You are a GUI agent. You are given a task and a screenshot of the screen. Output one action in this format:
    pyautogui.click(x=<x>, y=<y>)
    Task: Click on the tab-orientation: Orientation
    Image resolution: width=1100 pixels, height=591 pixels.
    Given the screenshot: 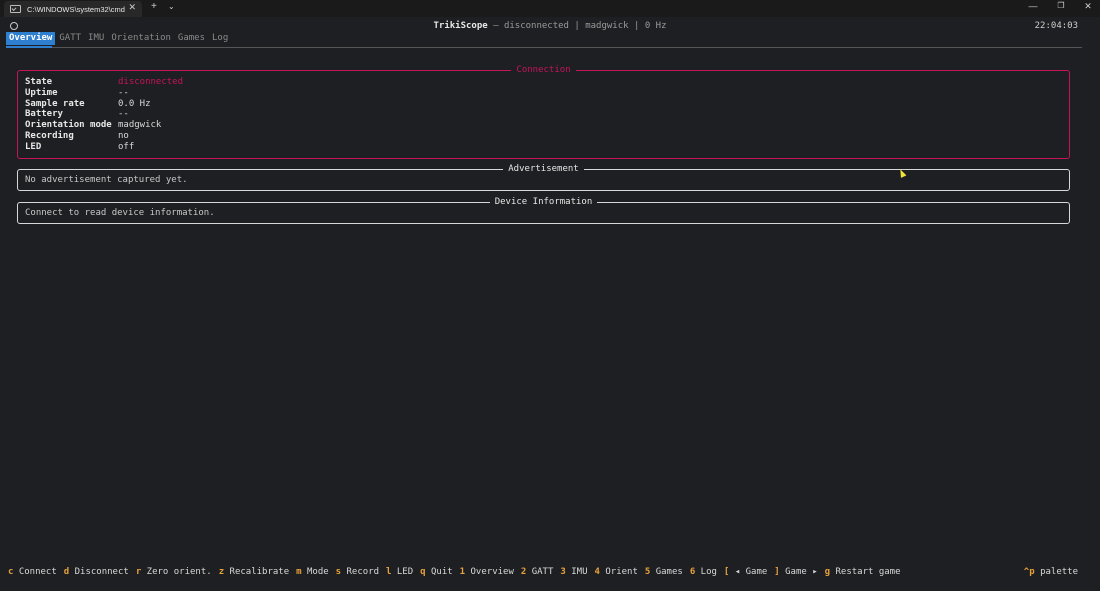 What is the action you would take?
    pyautogui.click(x=141, y=38)
    